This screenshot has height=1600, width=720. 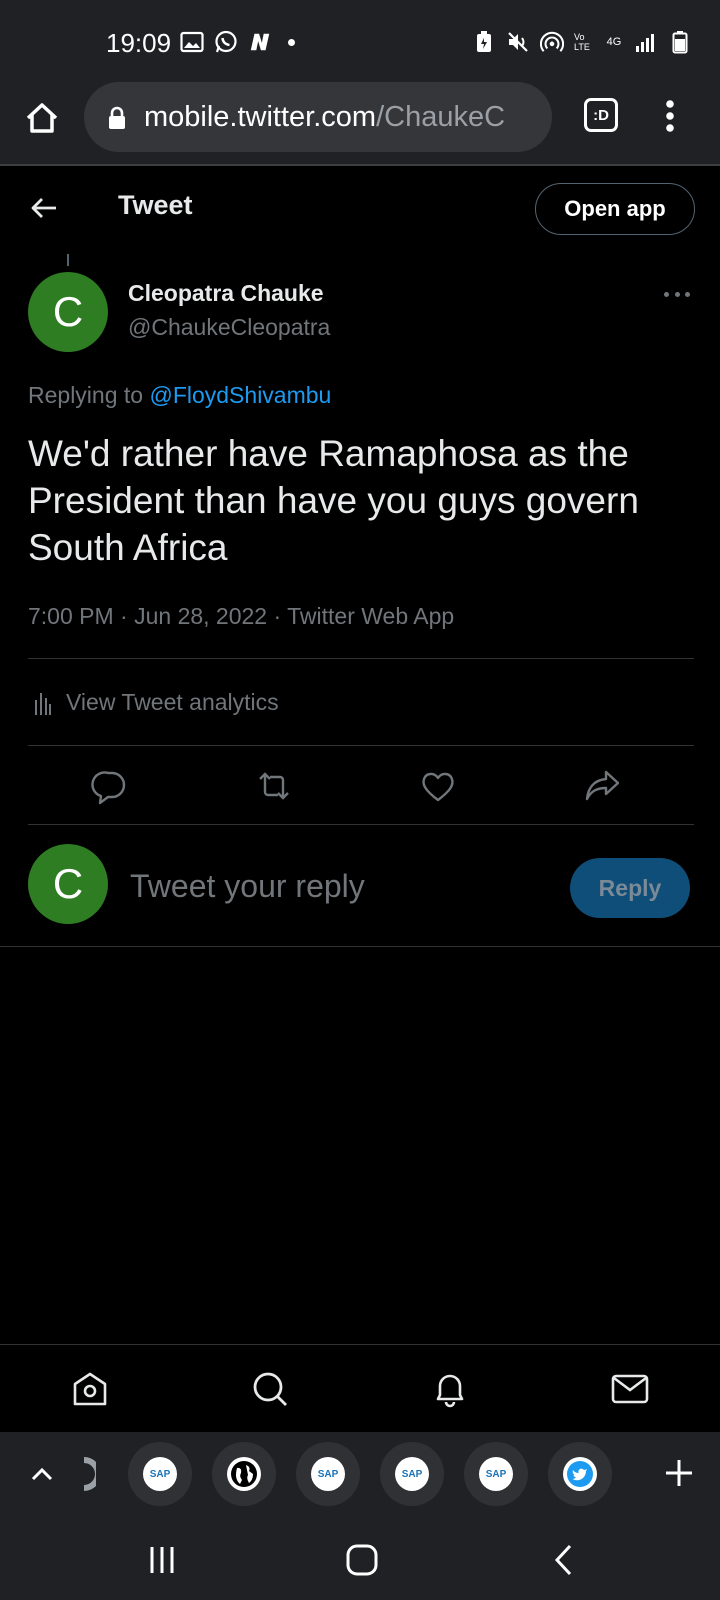 I want to click on gallery-icon, so click(x=192, y=42).